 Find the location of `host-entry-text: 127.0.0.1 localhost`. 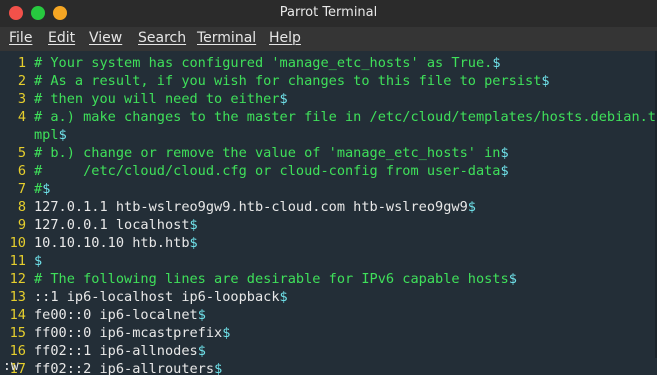

host-entry-text: 127.0.0.1 localhost is located at coordinates (112, 225).